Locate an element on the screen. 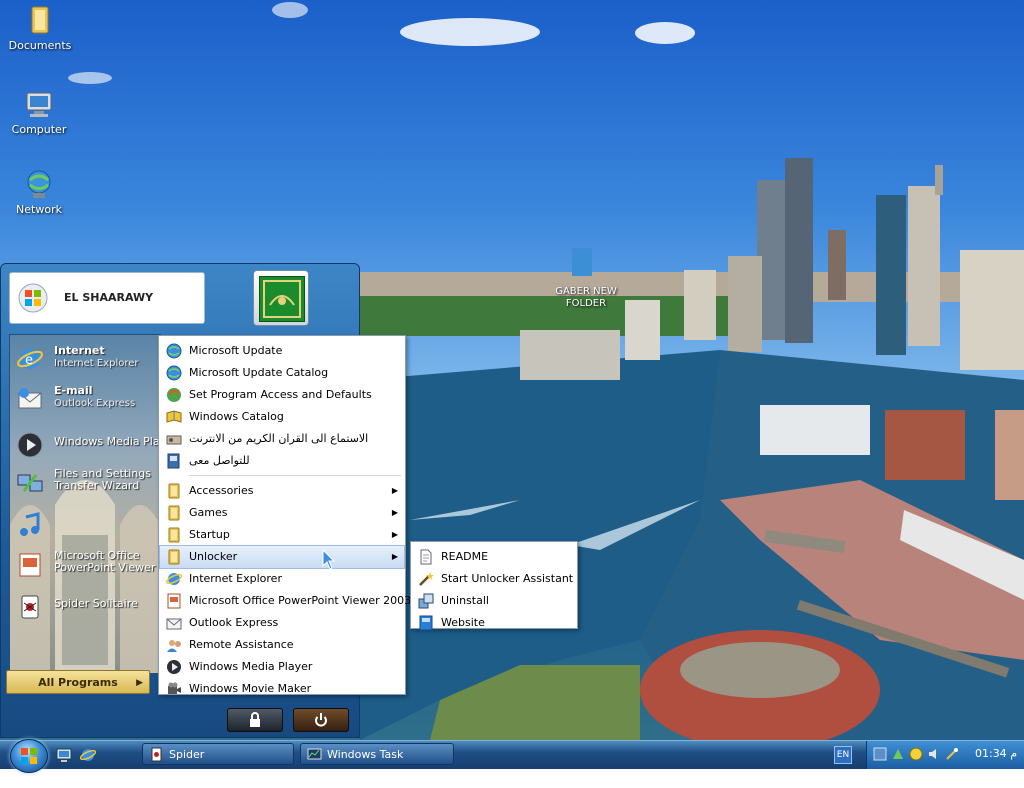 The width and height of the screenshot is (1024, 788). catalog-icon is located at coordinates (174, 417).